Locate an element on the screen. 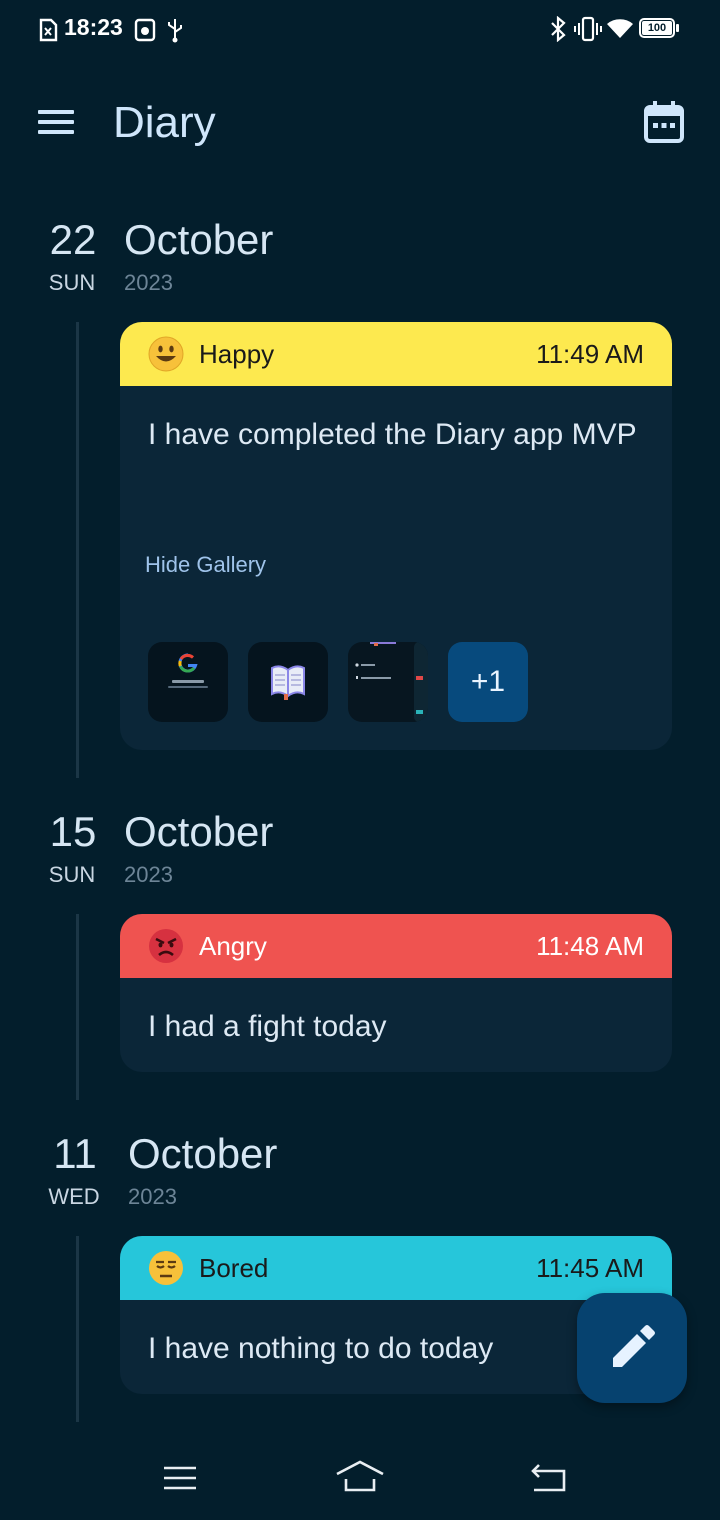 Image resolution: width=720 pixels, height=1520 pixels. menu-button is located at coordinates (56, 122).